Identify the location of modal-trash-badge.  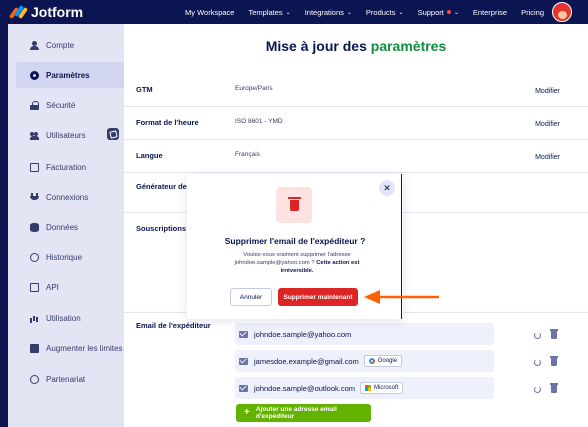
(294, 205).